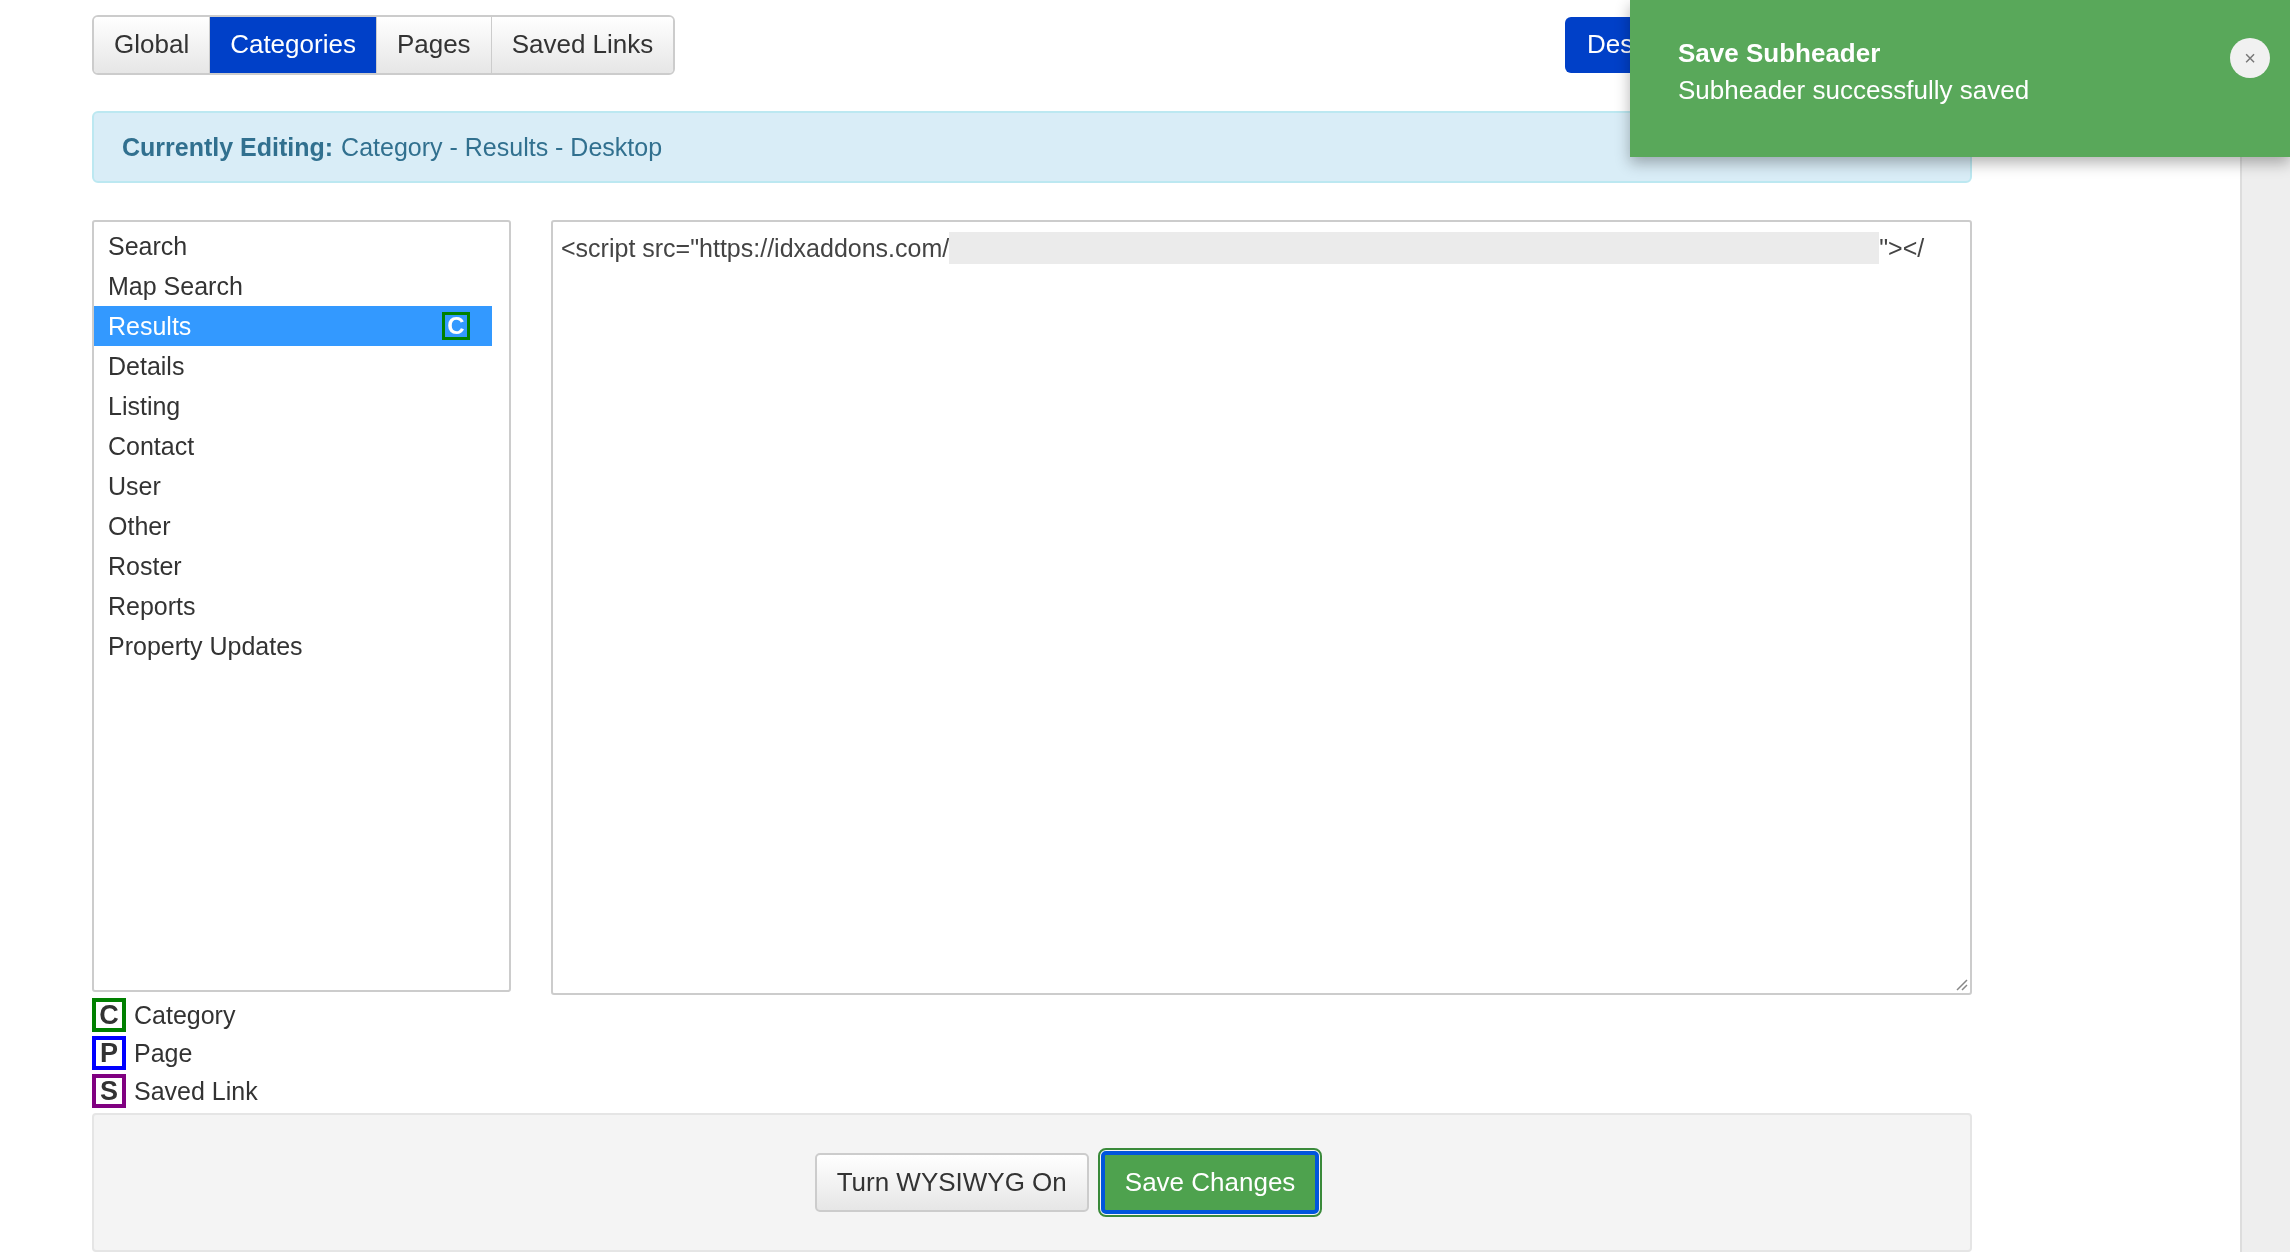 This screenshot has width=2290, height=1252. I want to click on section-label: Listing, so click(145, 406).